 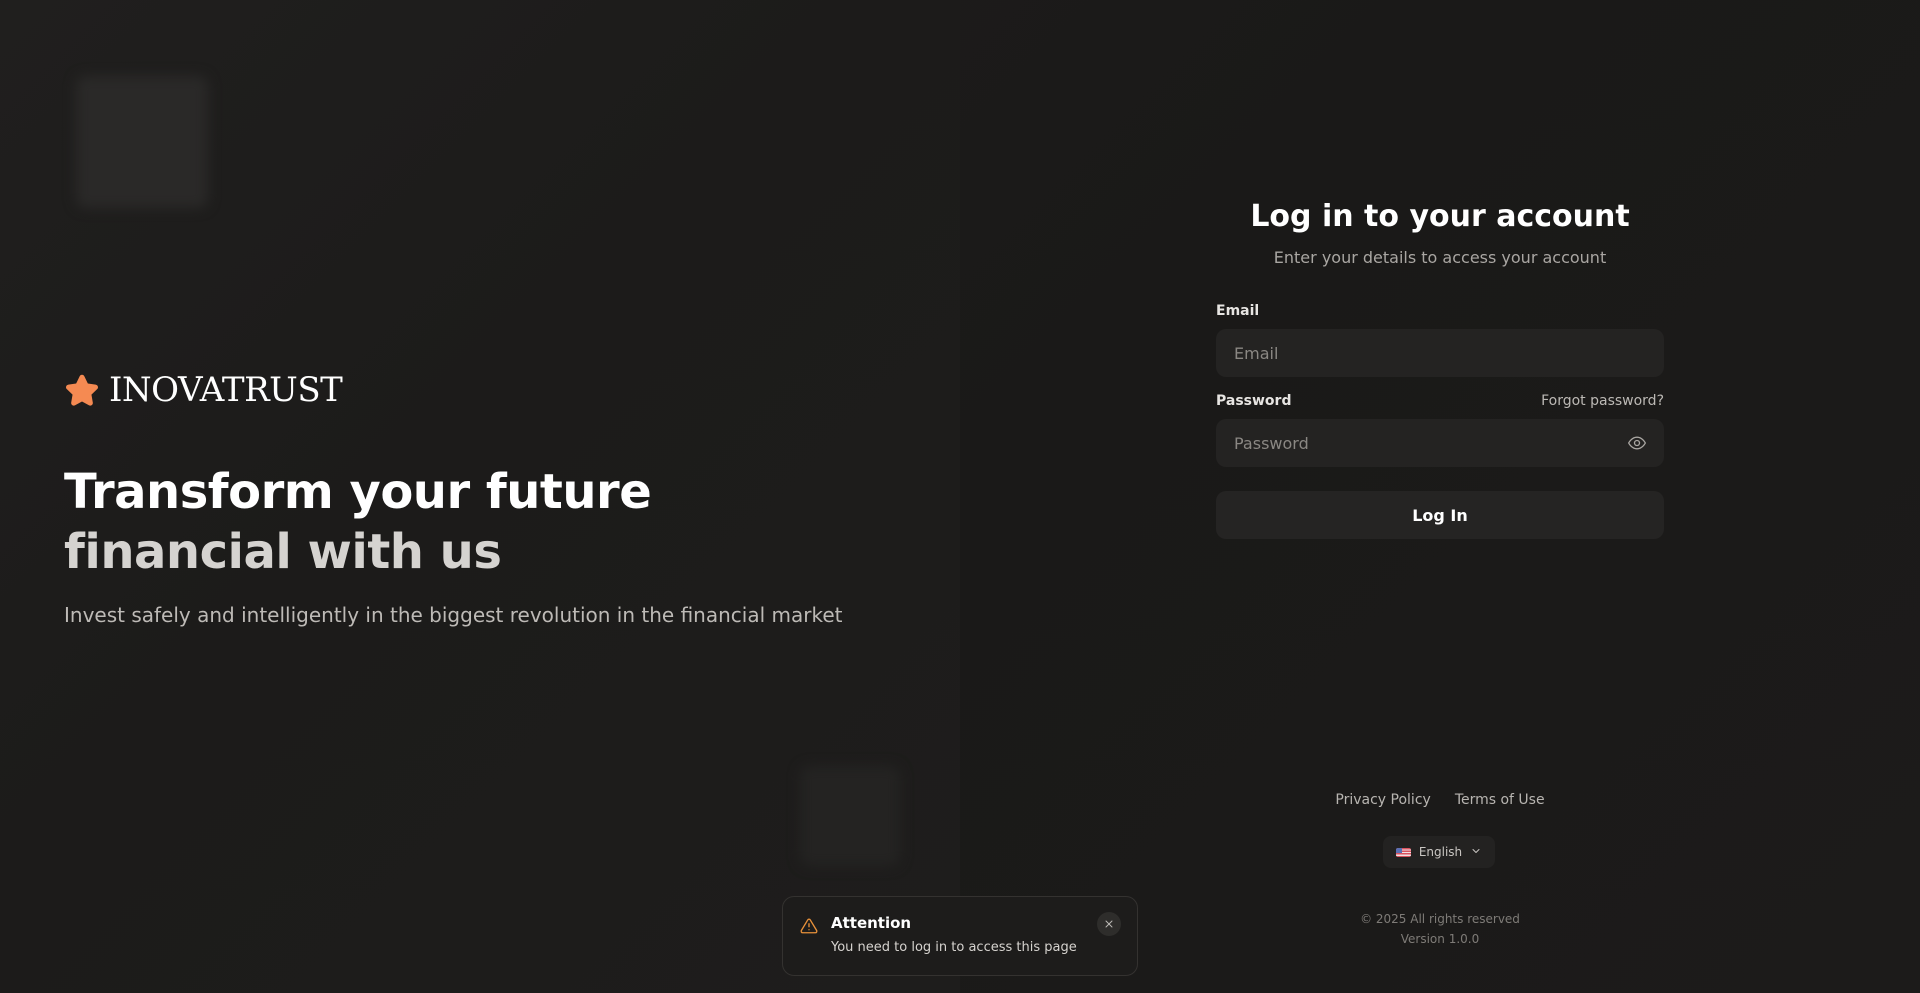 I want to click on warning-icon, so click(x=809, y=926).